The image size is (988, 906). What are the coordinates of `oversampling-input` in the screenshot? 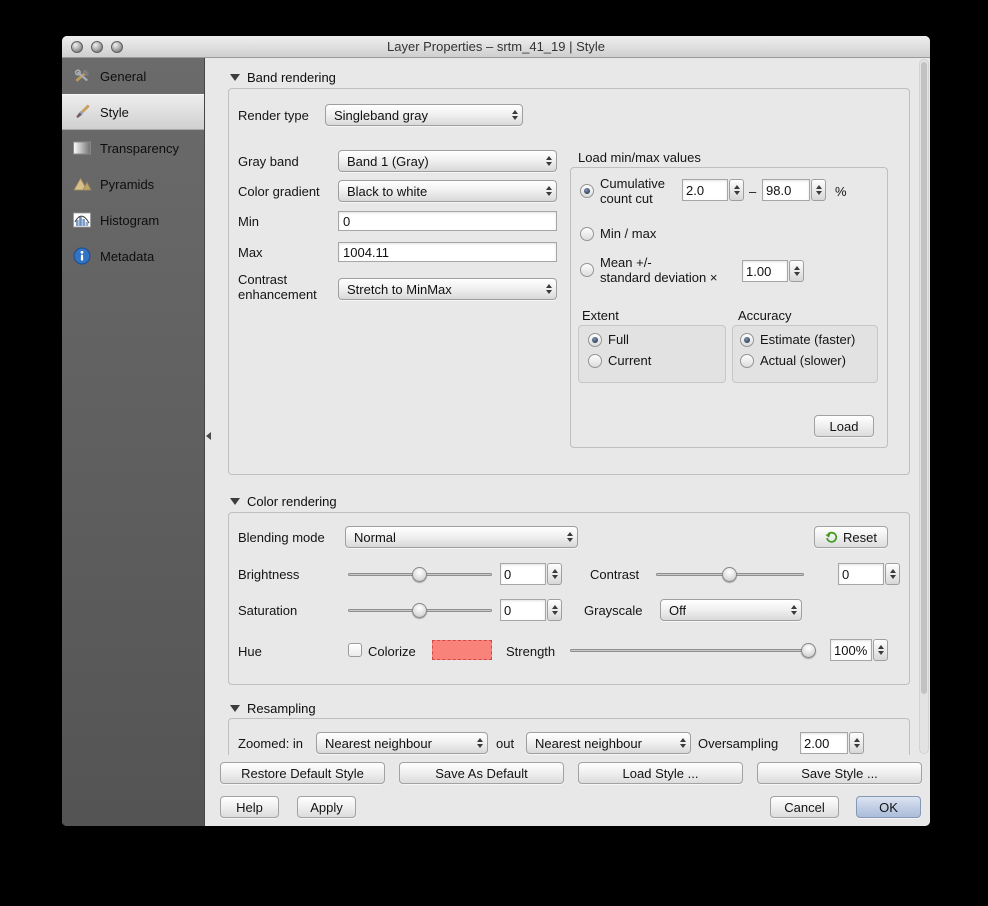 It's located at (824, 743).